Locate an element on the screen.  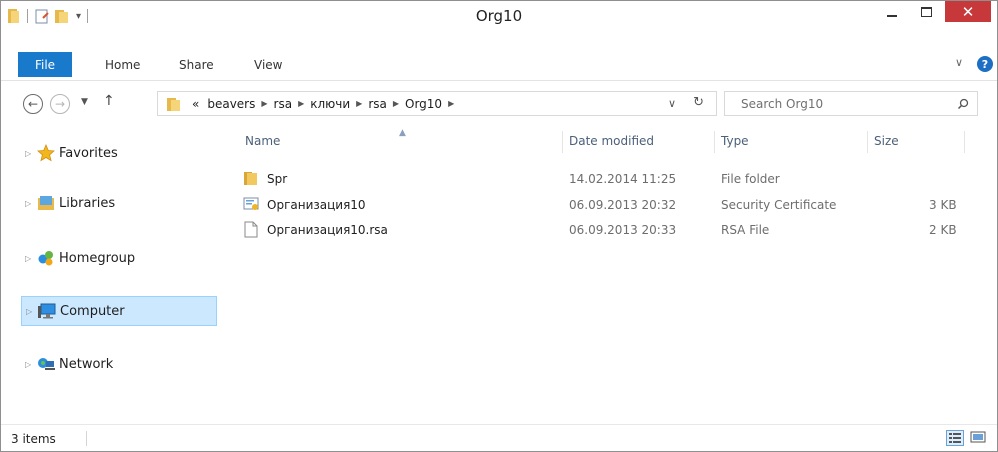
maximize-icon is located at coordinates (926, 12).